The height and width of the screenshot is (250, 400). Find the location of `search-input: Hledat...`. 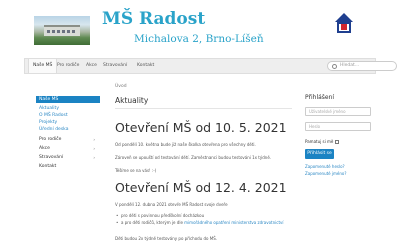

search-input: Hledat... is located at coordinates (362, 66).